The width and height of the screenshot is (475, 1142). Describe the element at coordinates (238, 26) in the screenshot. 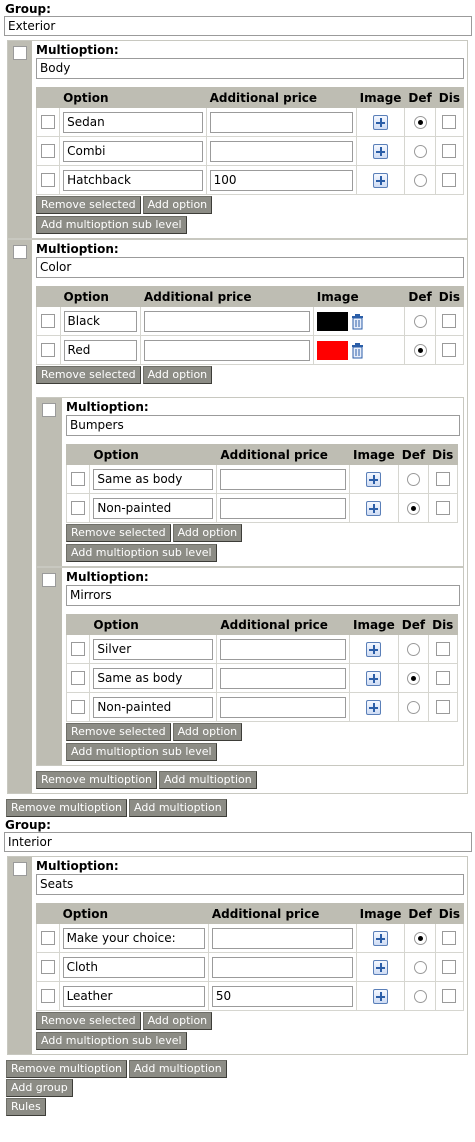

I see `group-name-input: Exterior` at that location.